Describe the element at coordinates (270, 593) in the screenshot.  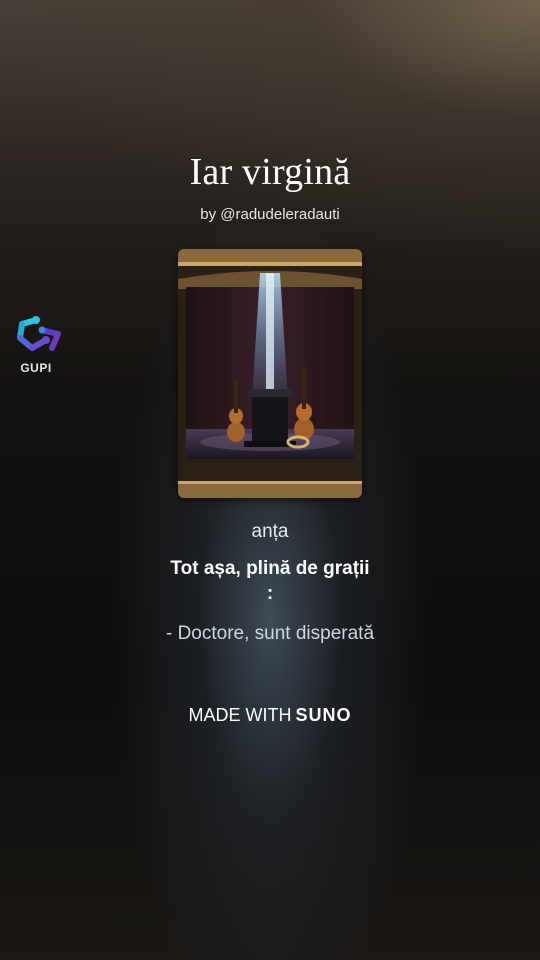
I see `lyric-current-suffix: :` at that location.